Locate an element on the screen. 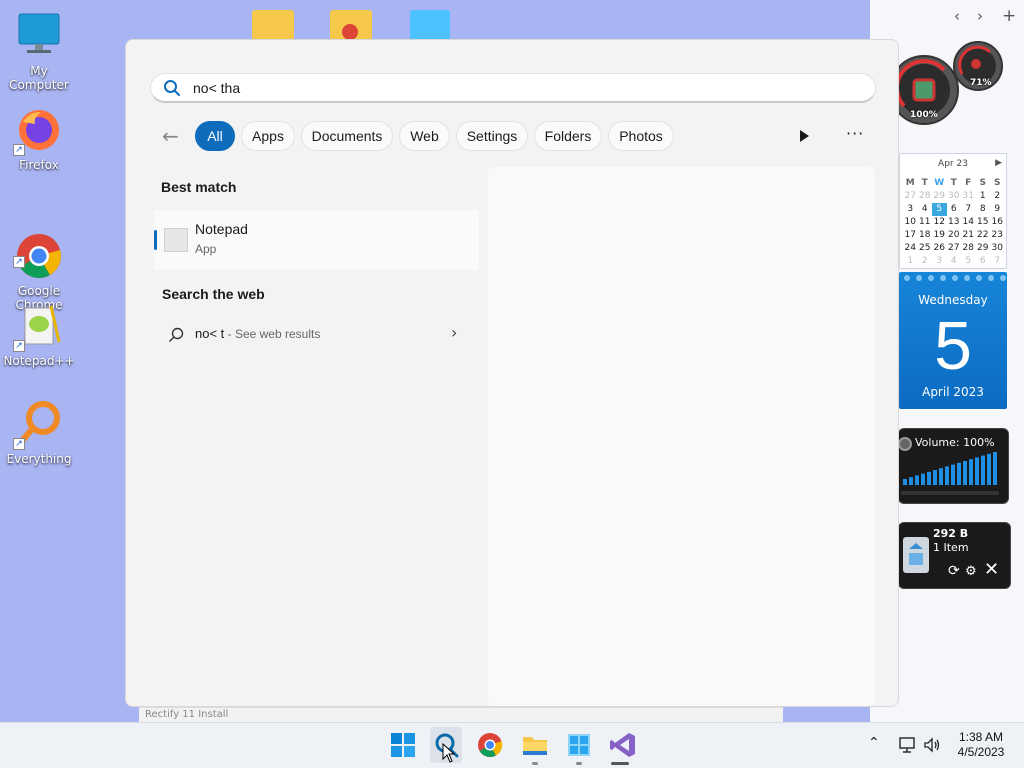 The width and height of the screenshot is (1024, 768). volume-track is located at coordinates (950, 493).